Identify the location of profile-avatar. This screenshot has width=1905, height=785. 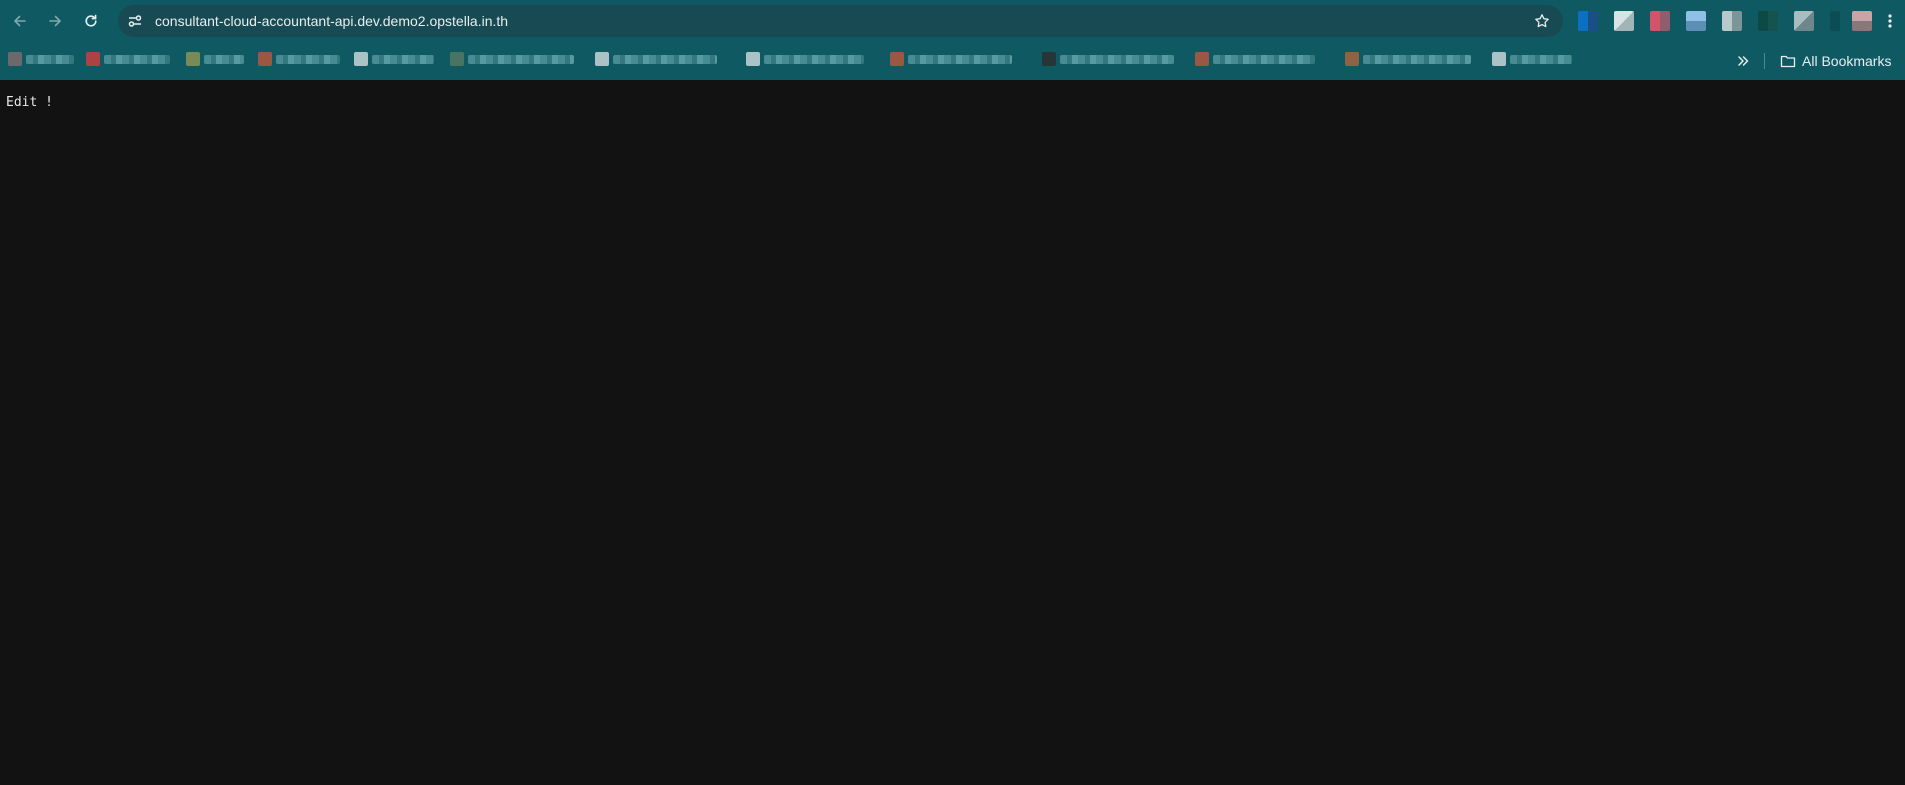
(1862, 21).